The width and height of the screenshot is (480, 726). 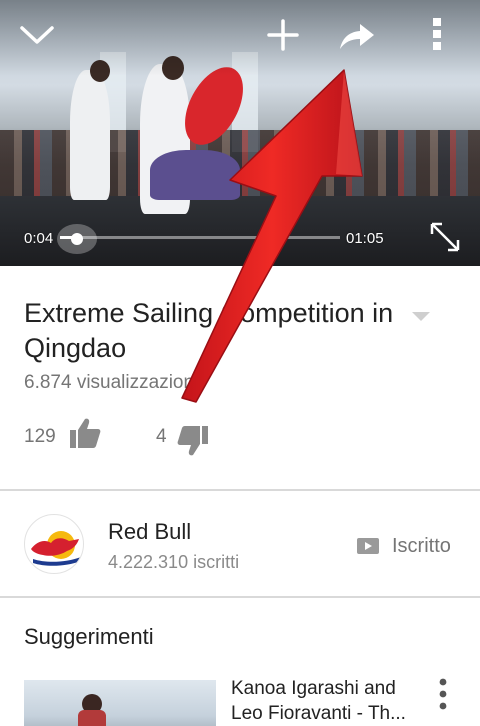 I want to click on duration: 01:05, so click(x=365, y=238).